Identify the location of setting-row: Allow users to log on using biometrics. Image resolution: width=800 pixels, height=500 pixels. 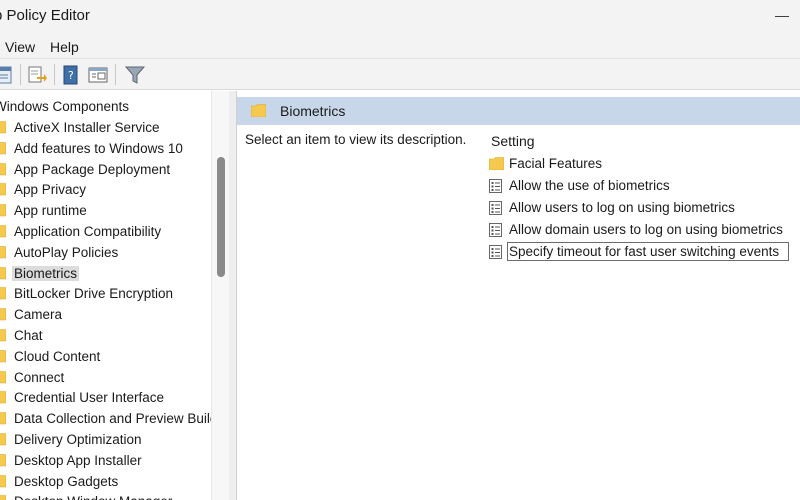
(643, 208).